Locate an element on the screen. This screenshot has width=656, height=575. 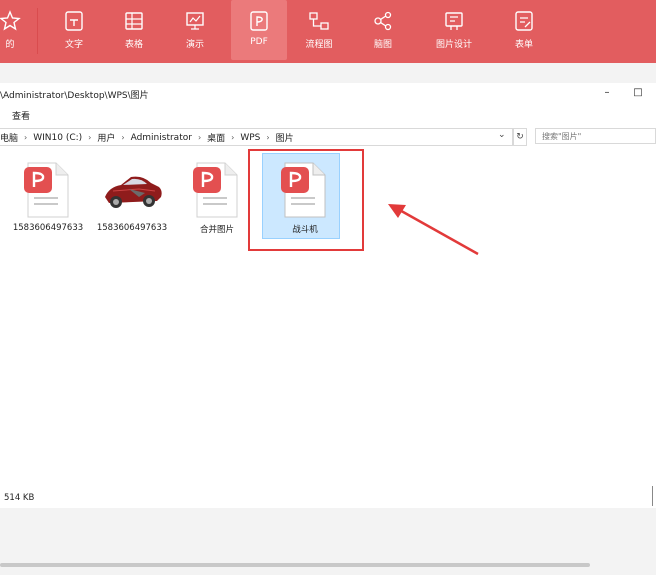
horizontal-scrollbar is located at coordinates (295, 565).